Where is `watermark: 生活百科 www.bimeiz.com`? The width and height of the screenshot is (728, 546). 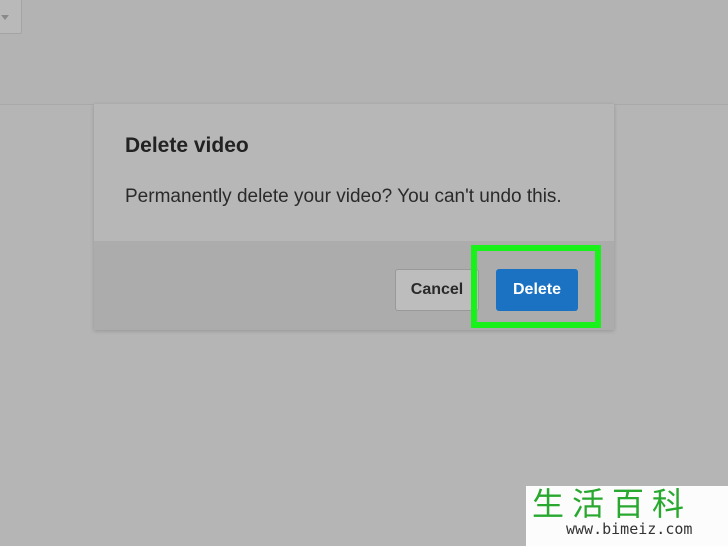
watermark: 生活百科 www.bimeiz.com is located at coordinates (627, 516).